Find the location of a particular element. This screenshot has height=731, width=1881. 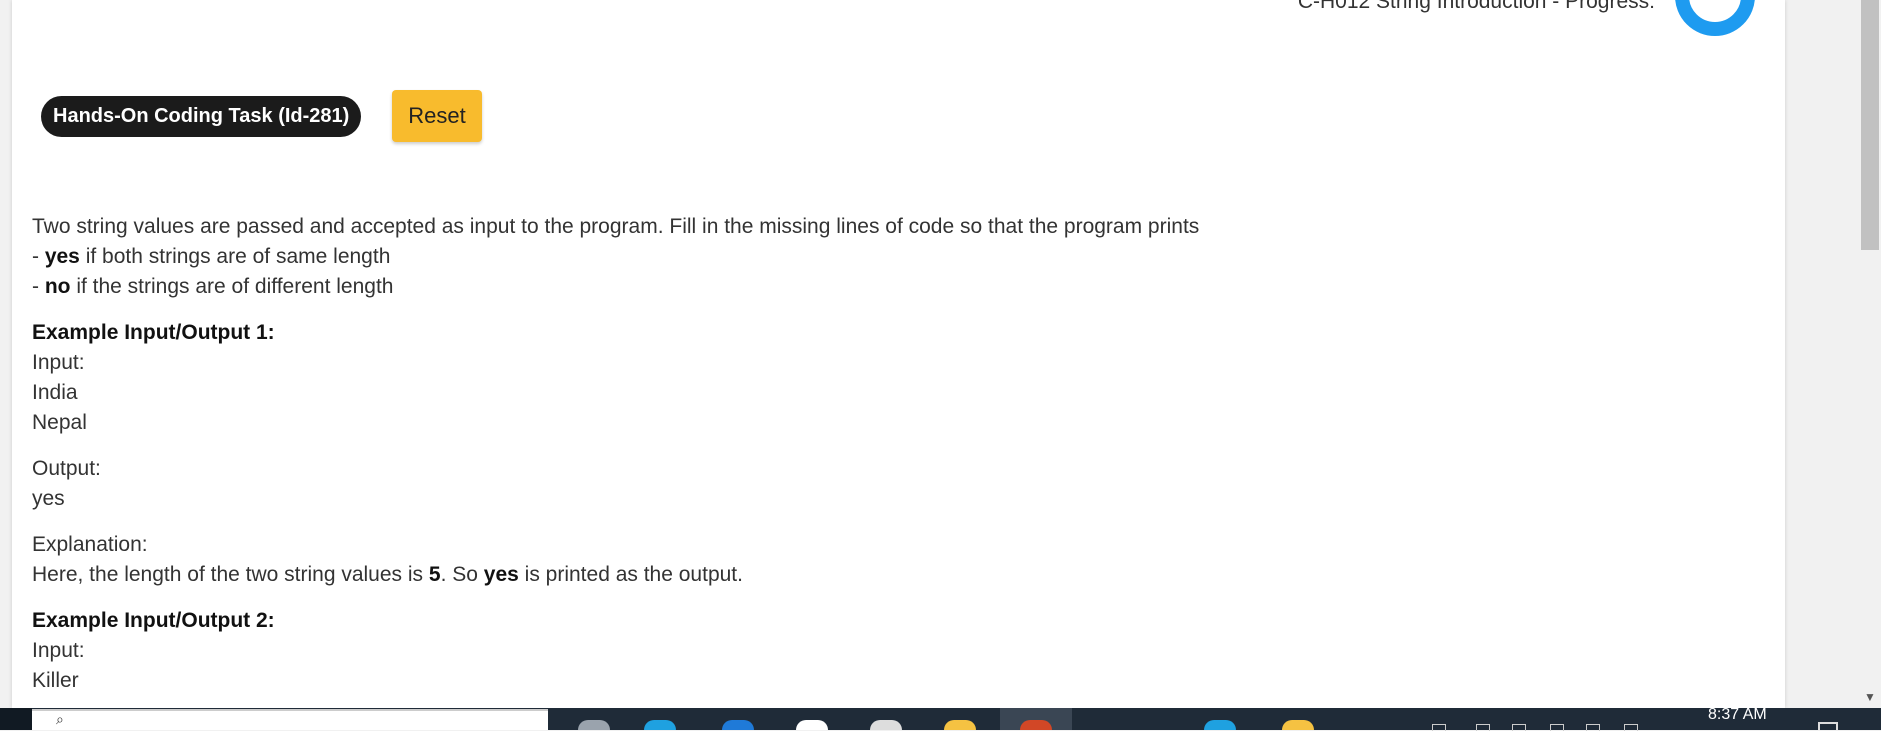

file-explorer-icon is located at coordinates (960, 725).